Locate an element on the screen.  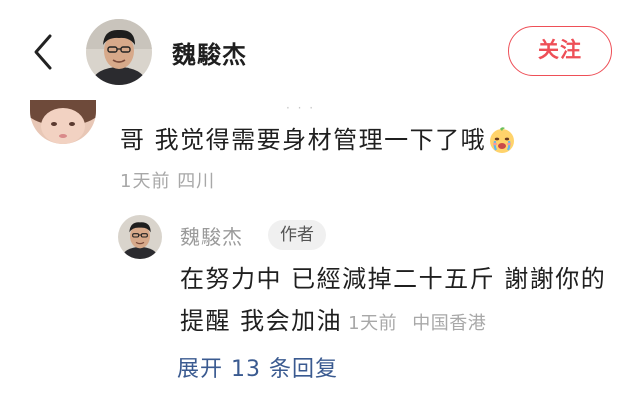
author-badge: 作者 is located at coordinates (297, 235).